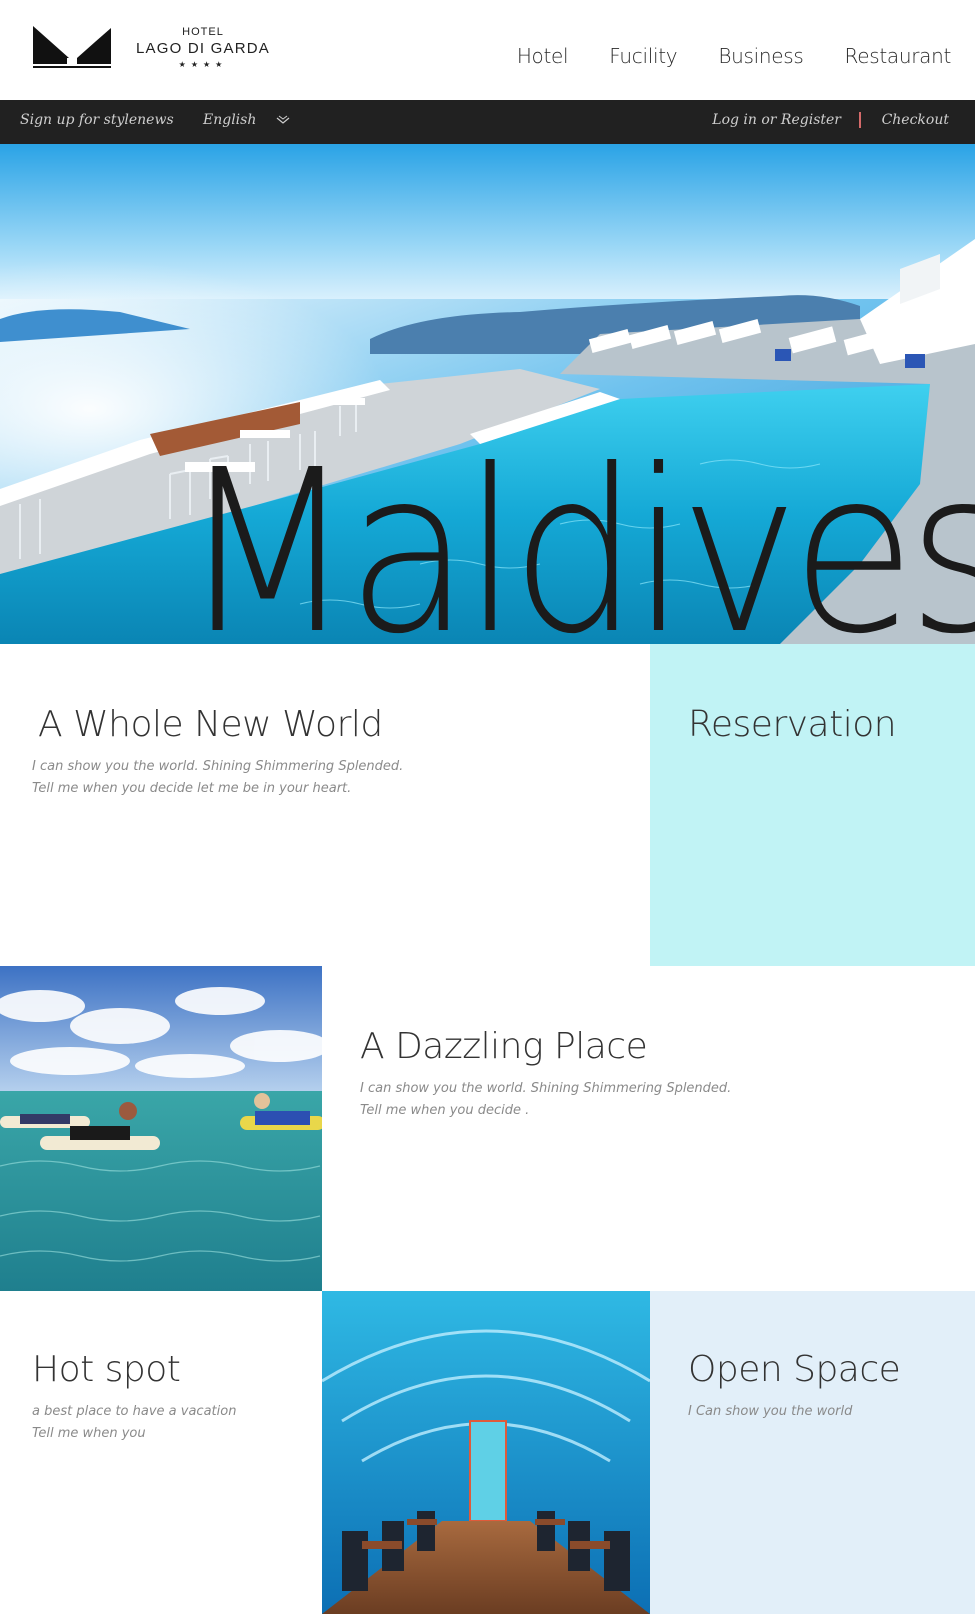 Image resolution: width=975 pixels, height=1614 pixels. I want to click on logo-mark-icon, so click(72, 47).